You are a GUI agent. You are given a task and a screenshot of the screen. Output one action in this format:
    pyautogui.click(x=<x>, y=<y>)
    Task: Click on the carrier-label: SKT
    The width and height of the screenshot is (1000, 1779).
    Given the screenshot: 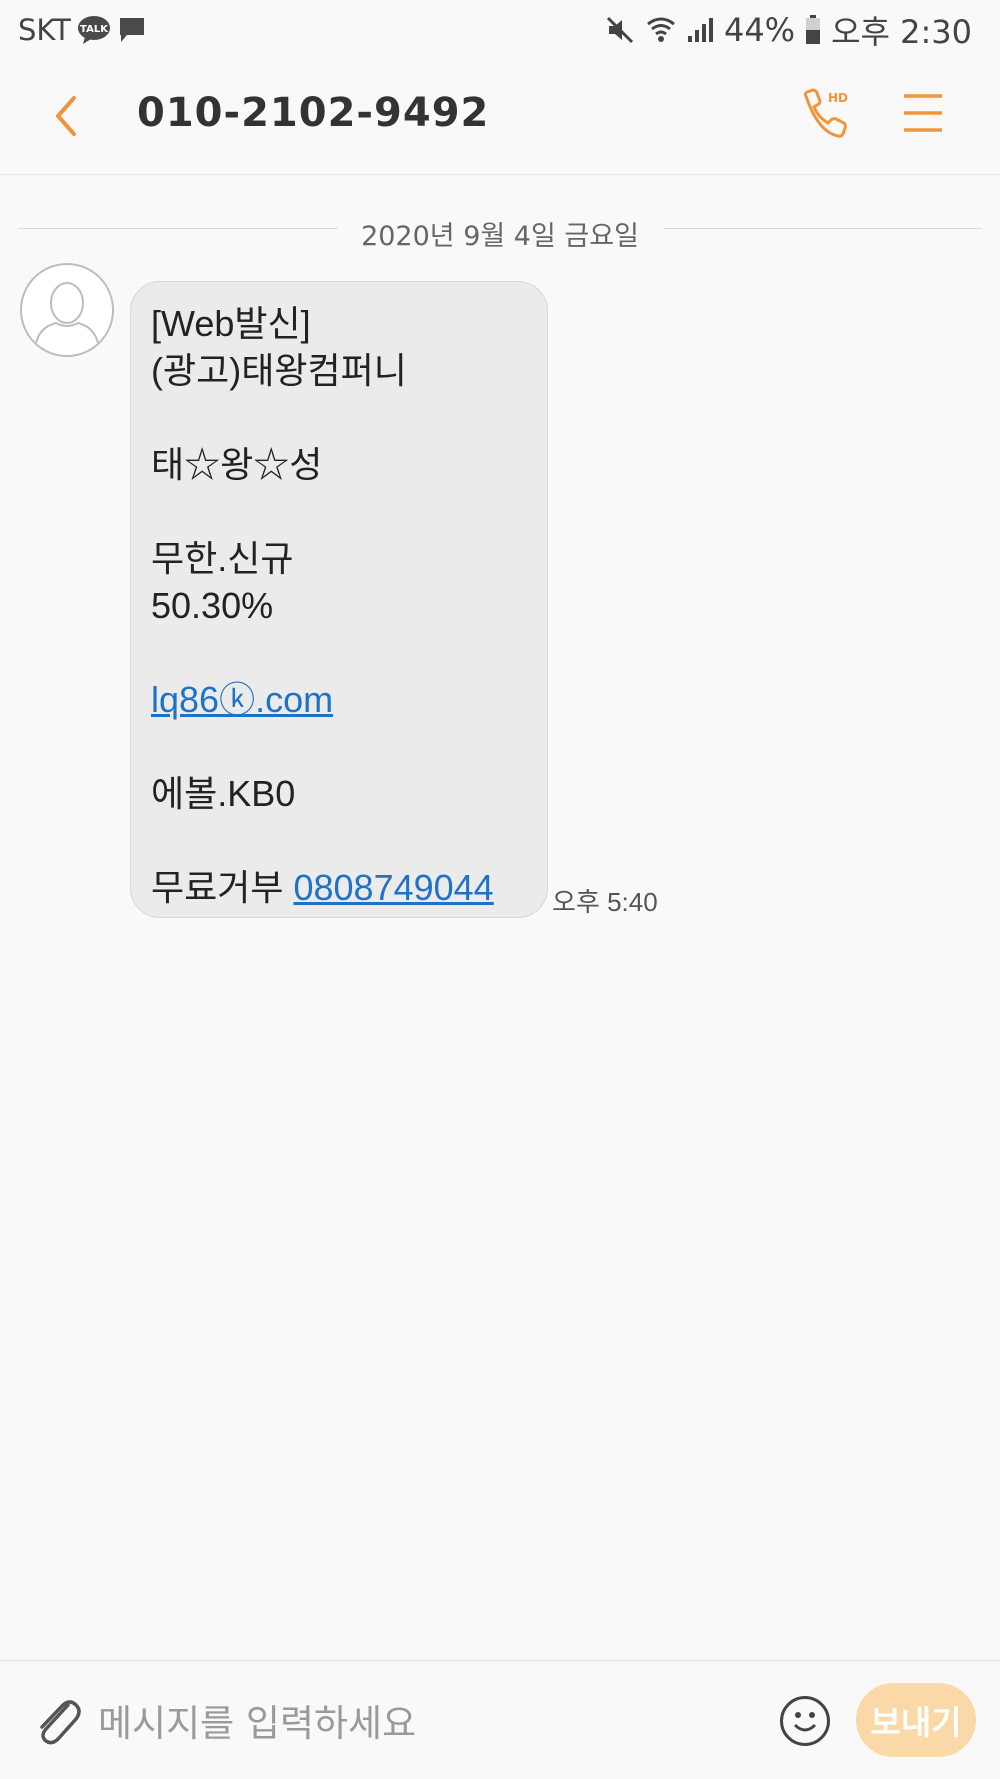 What is the action you would take?
    pyautogui.click(x=44, y=30)
    